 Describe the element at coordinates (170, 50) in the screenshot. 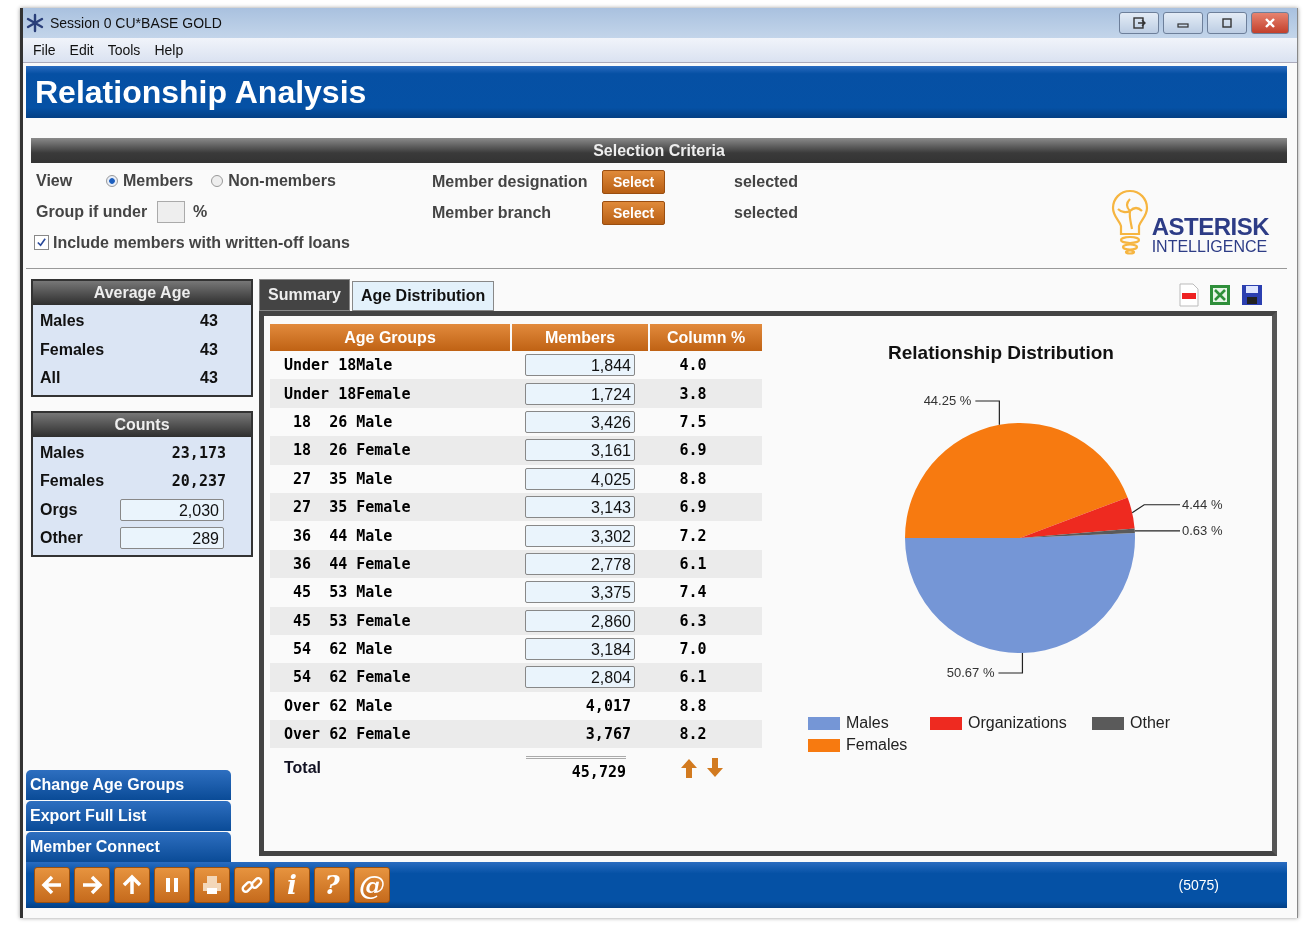

I see `menu-item: Help` at that location.